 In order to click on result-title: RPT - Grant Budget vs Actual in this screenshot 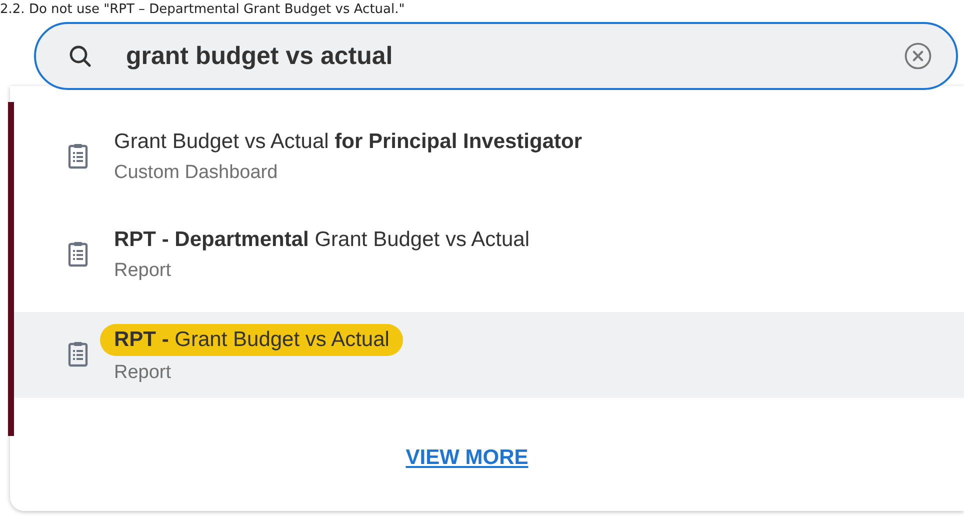, I will do `click(252, 340)`.